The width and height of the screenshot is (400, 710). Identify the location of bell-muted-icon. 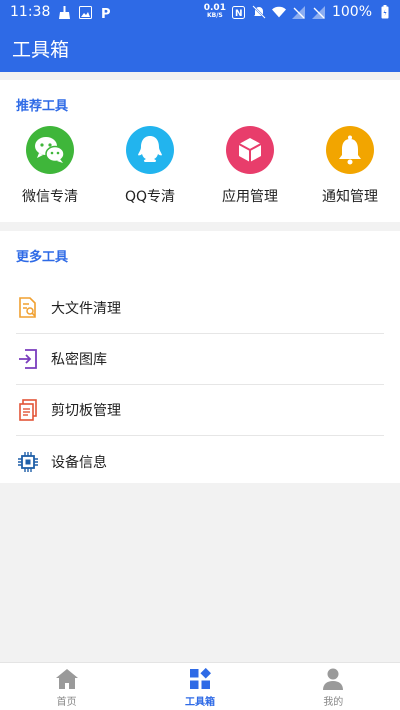
(259, 12).